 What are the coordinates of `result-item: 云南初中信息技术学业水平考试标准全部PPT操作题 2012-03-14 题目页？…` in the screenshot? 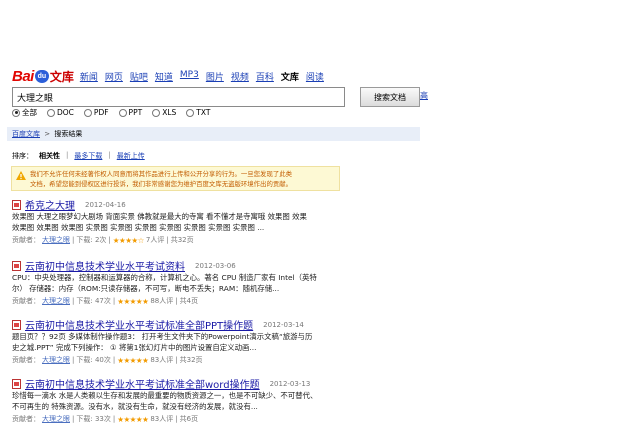 It's located at (162, 341).